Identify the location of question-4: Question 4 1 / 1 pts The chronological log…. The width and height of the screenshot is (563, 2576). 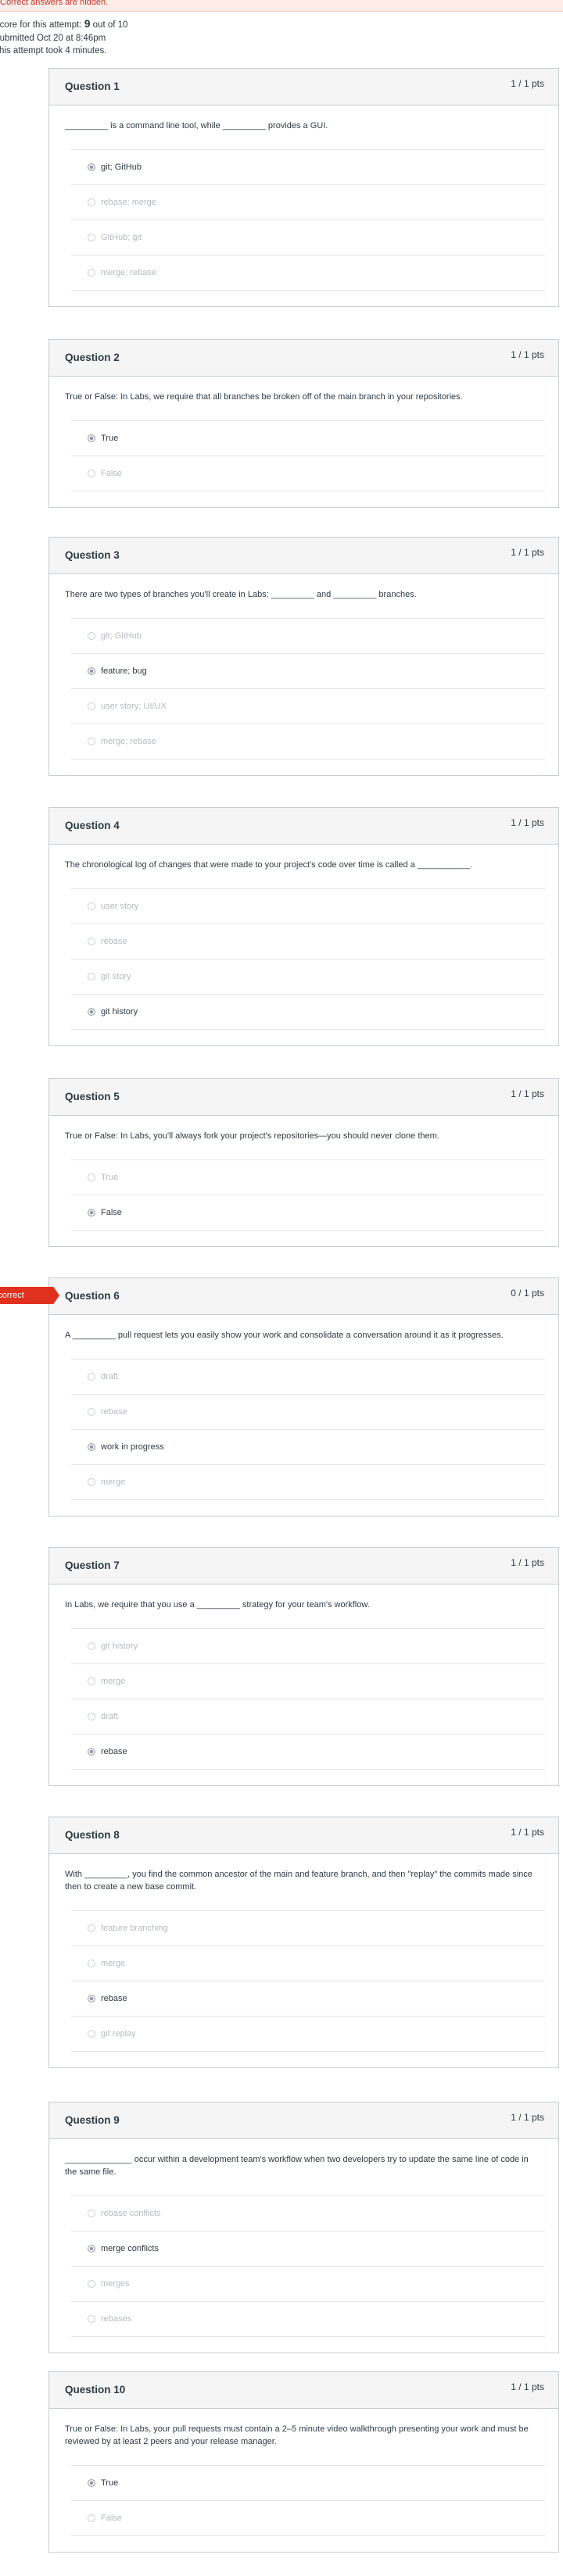
(303, 927).